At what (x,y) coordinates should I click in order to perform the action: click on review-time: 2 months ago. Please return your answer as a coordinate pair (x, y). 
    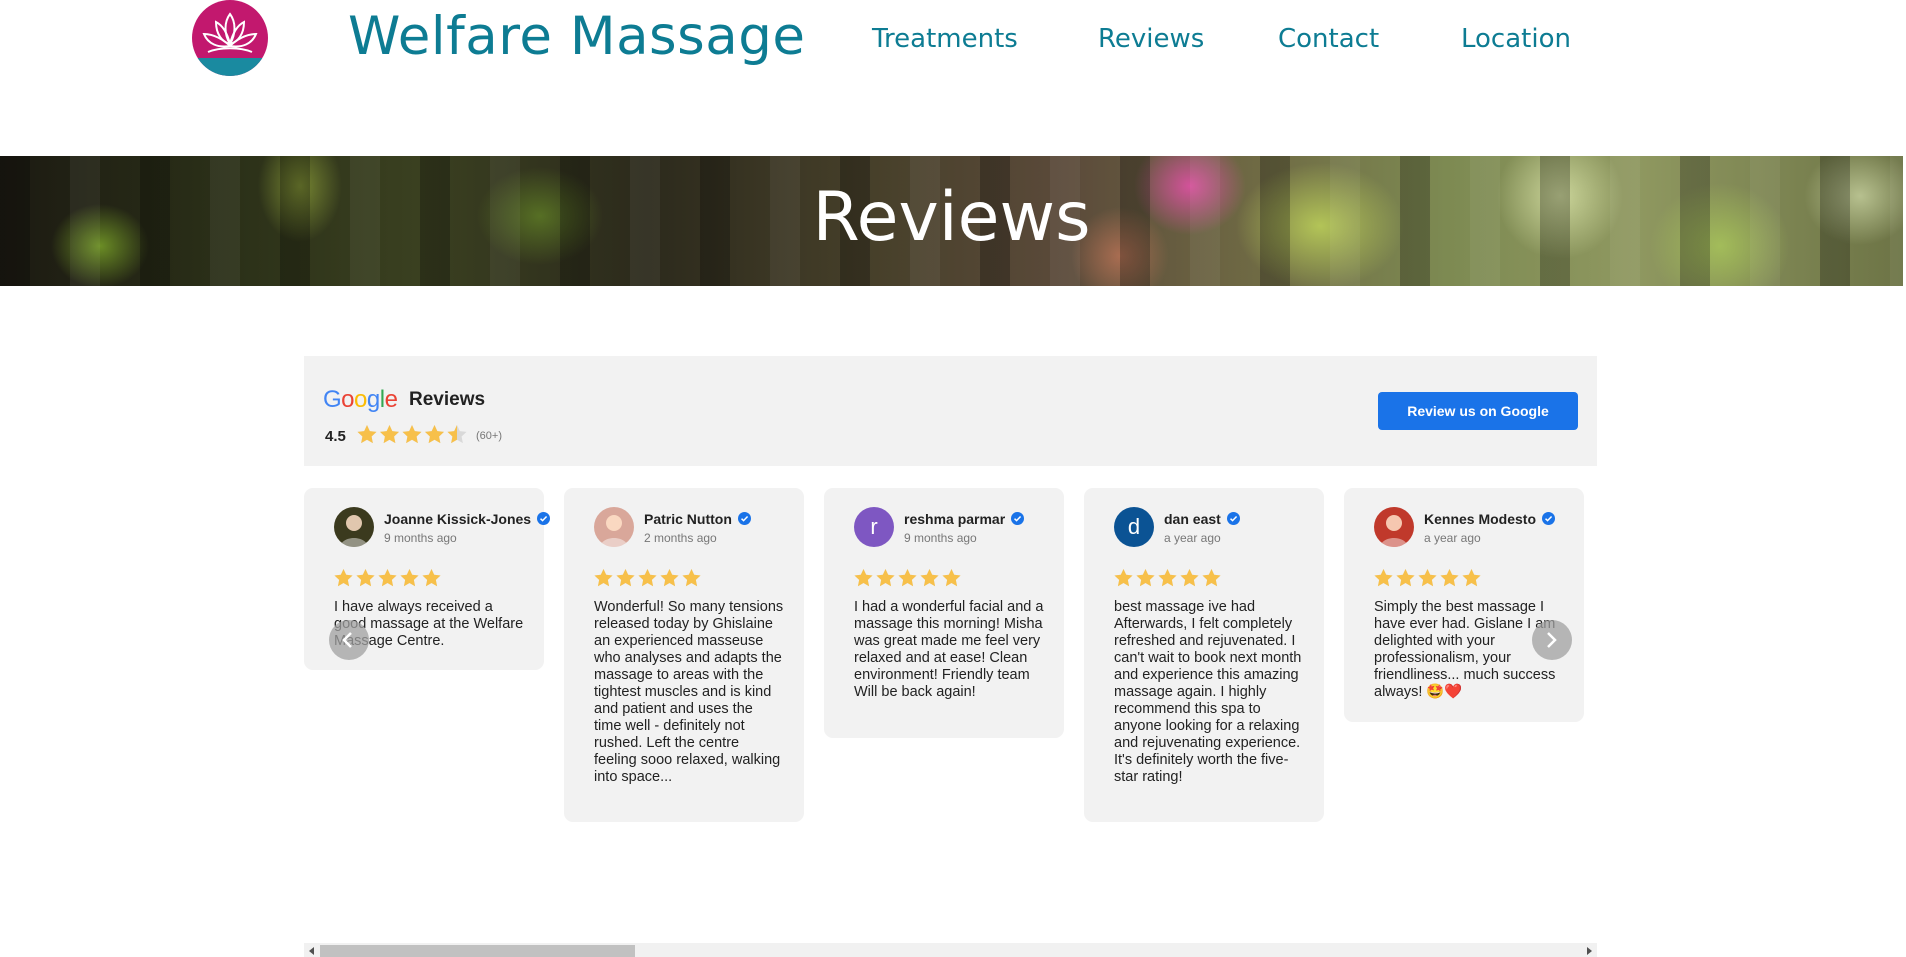
    Looking at the image, I should click on (680, 538).